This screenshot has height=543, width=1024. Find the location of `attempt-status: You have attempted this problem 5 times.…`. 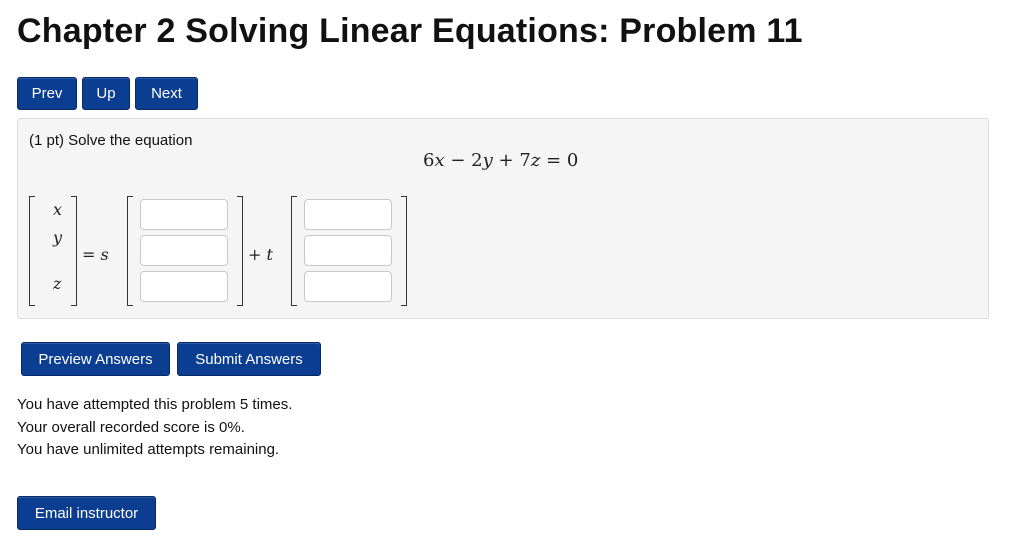

attempt-status: You have attempted this problem 5 times.… is located at coordinates (154, 428).